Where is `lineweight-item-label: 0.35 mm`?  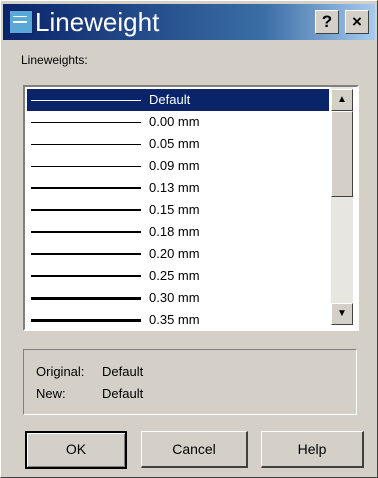
lineweight-item-label: 0.35 mm is located at coordinates (174, 319).